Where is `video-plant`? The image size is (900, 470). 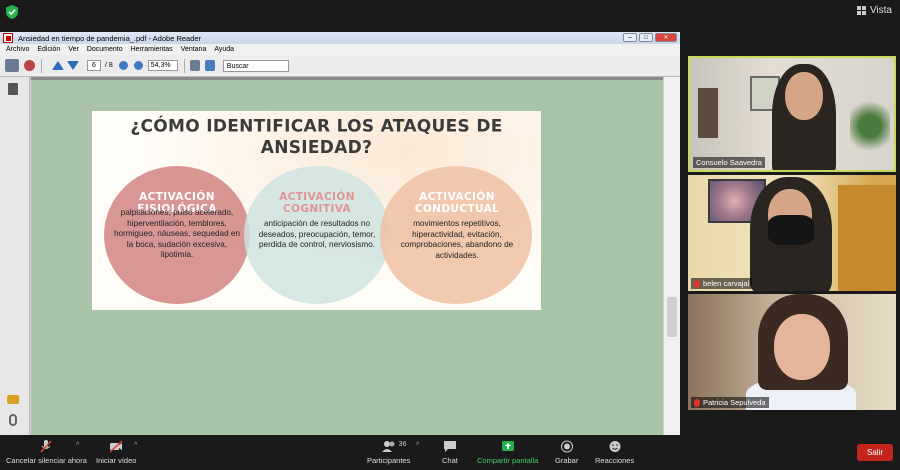
video-plant is located at coordinates (870, 126).